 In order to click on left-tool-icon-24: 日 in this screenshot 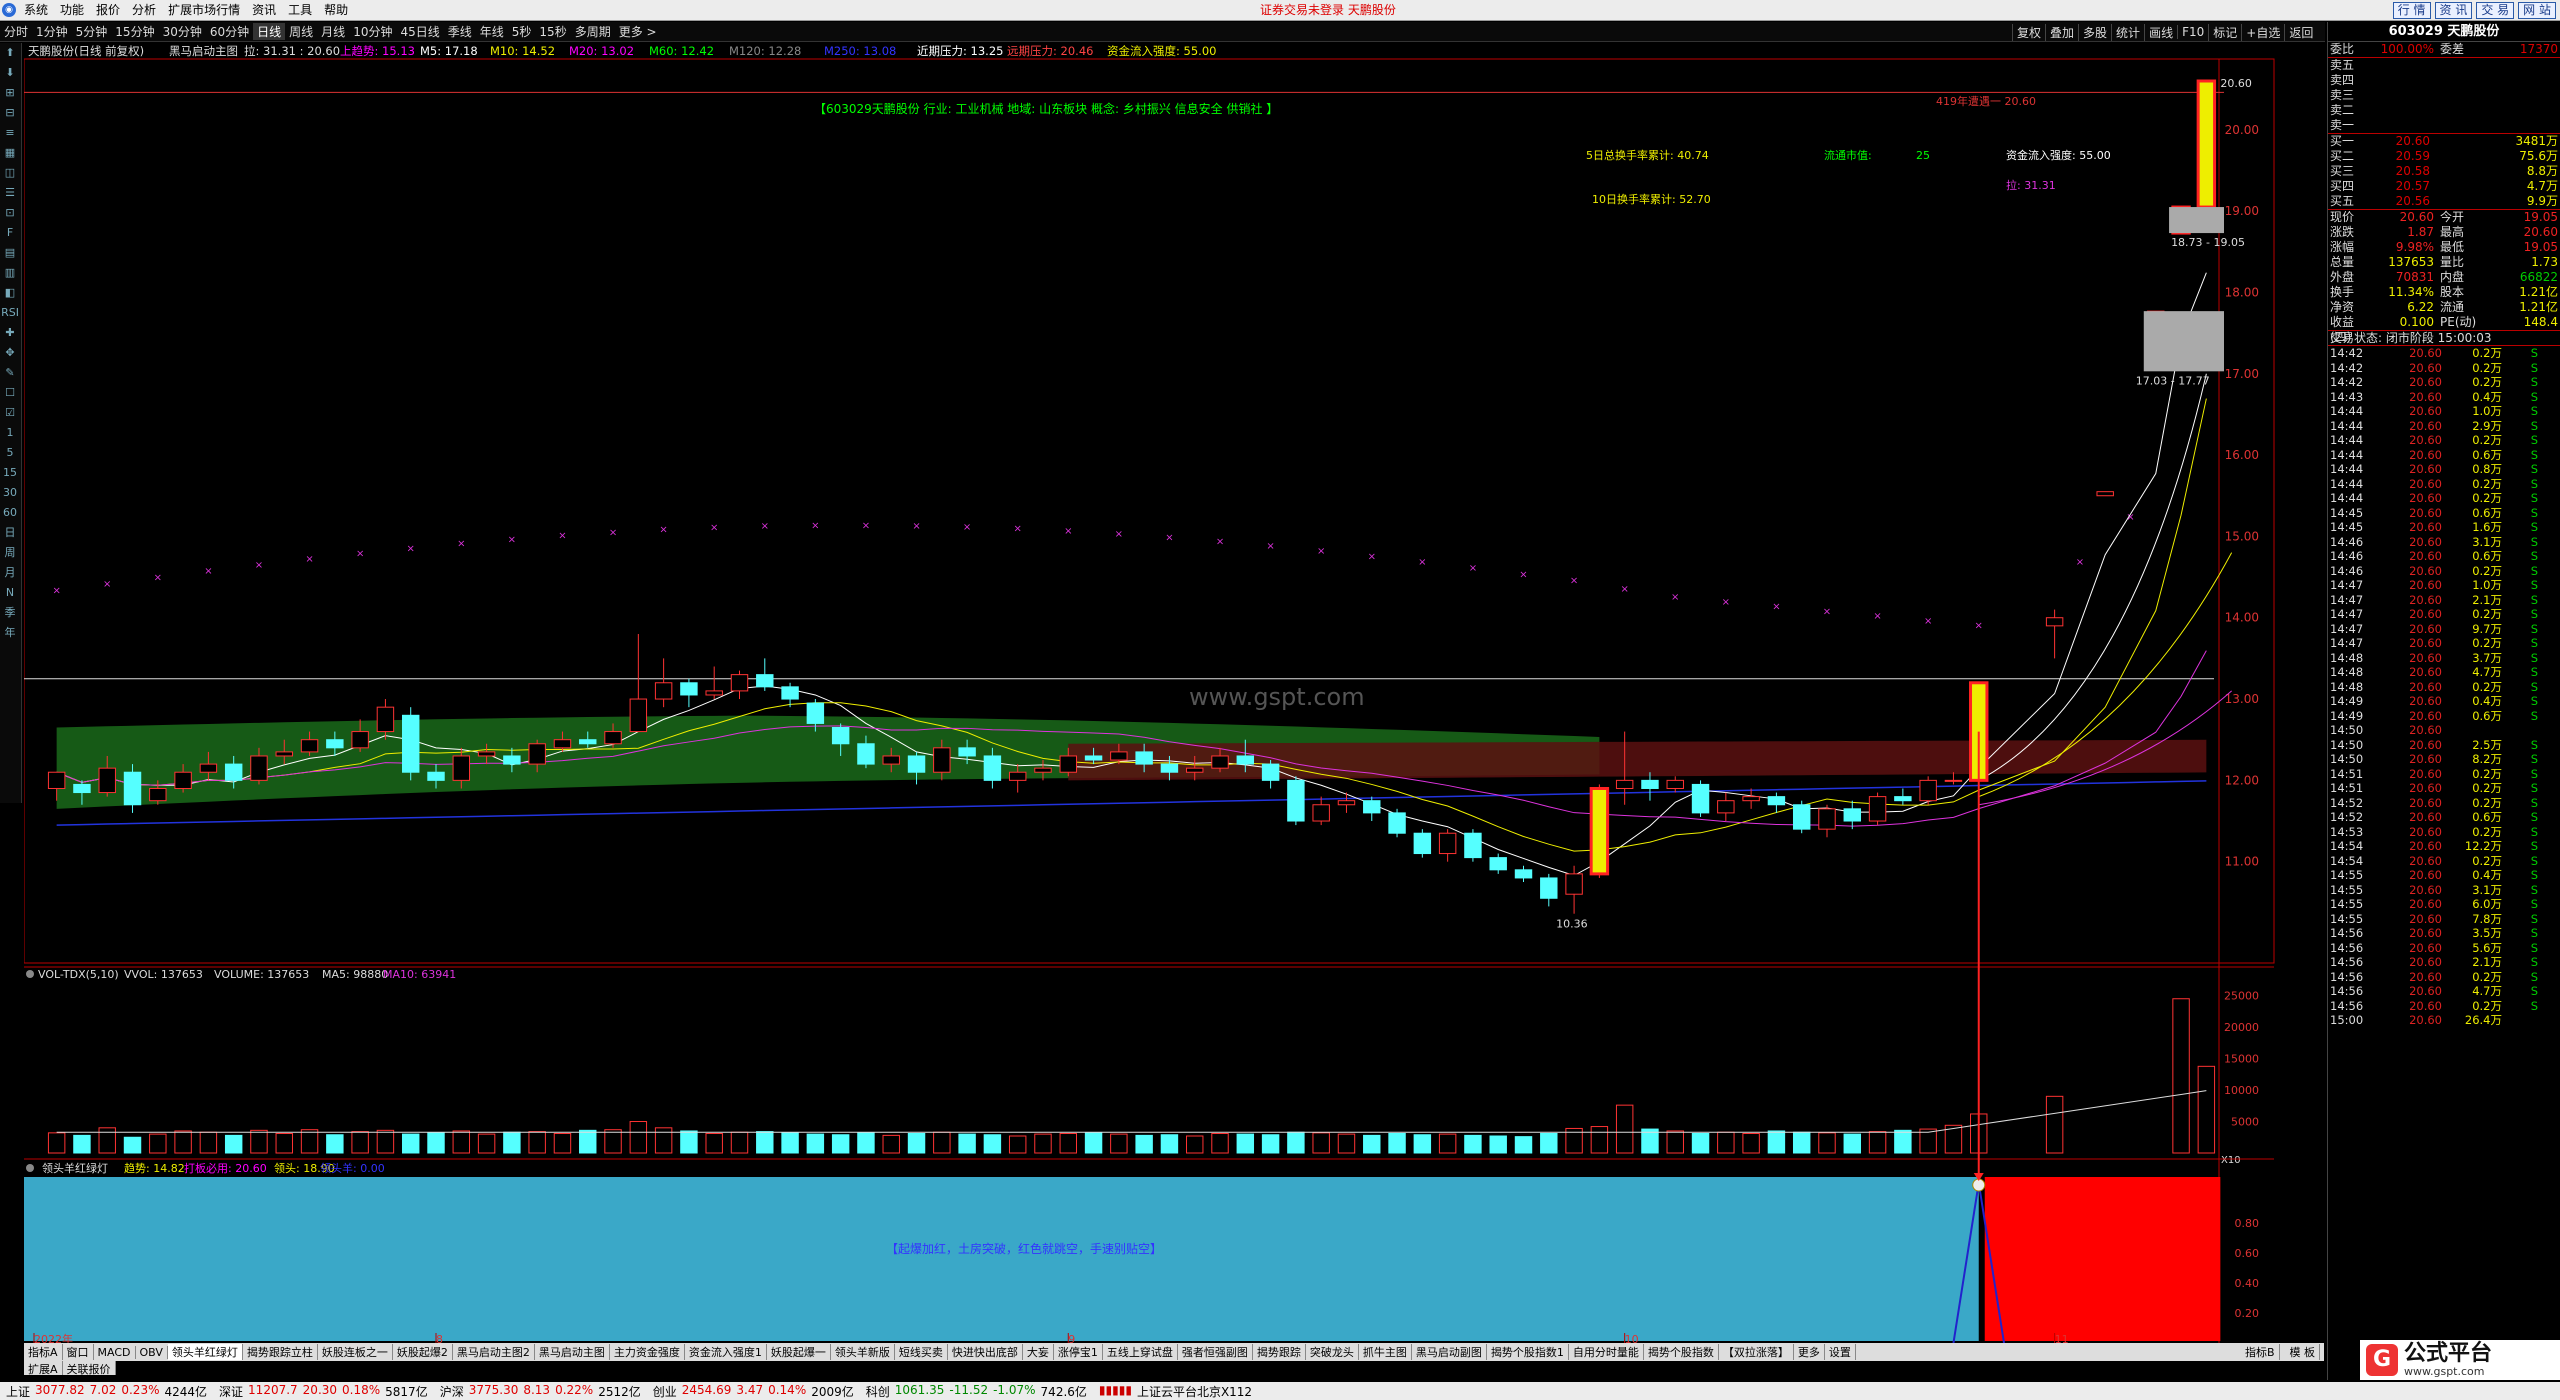, I will do `click(10, 533)`.